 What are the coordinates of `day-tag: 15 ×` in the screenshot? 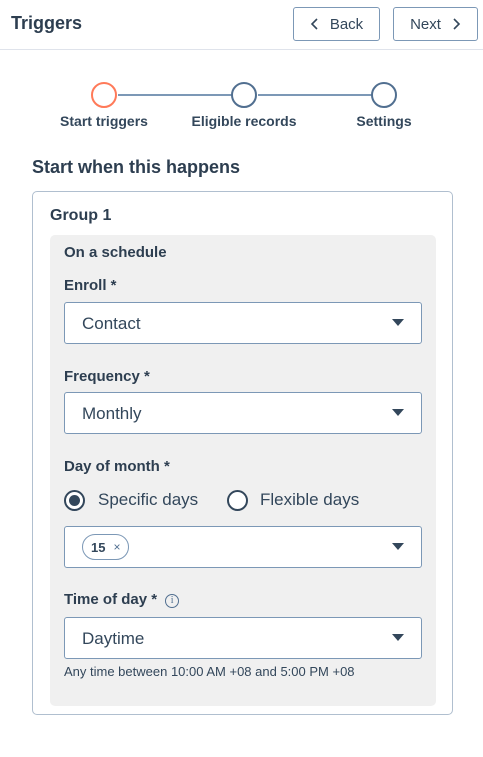 It's located at (106, 547).